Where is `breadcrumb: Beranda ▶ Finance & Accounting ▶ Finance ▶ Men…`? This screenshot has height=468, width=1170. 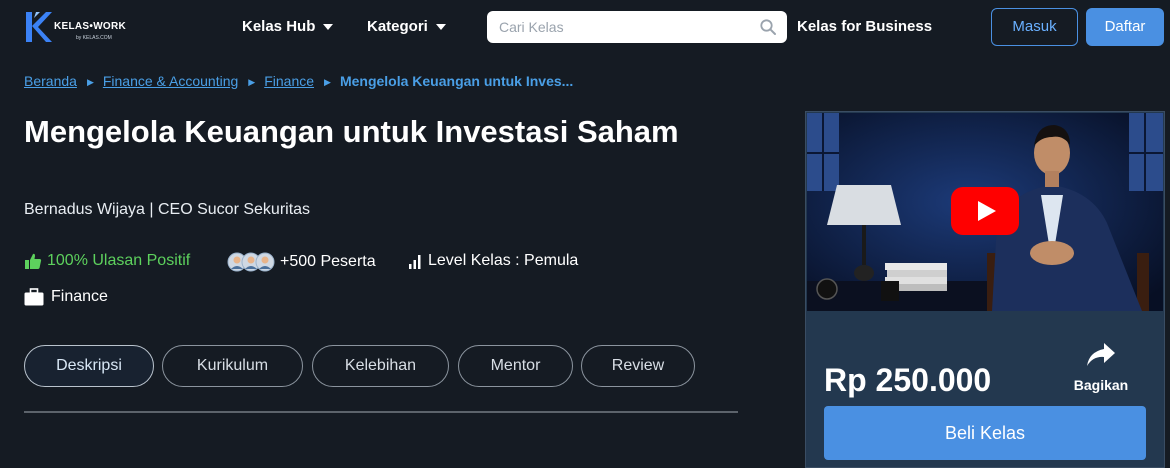
breadcrumb: Beranda ▶ Finance & Accounting ▶ Finance ▶ Men… is located at coordinates (298, 81).